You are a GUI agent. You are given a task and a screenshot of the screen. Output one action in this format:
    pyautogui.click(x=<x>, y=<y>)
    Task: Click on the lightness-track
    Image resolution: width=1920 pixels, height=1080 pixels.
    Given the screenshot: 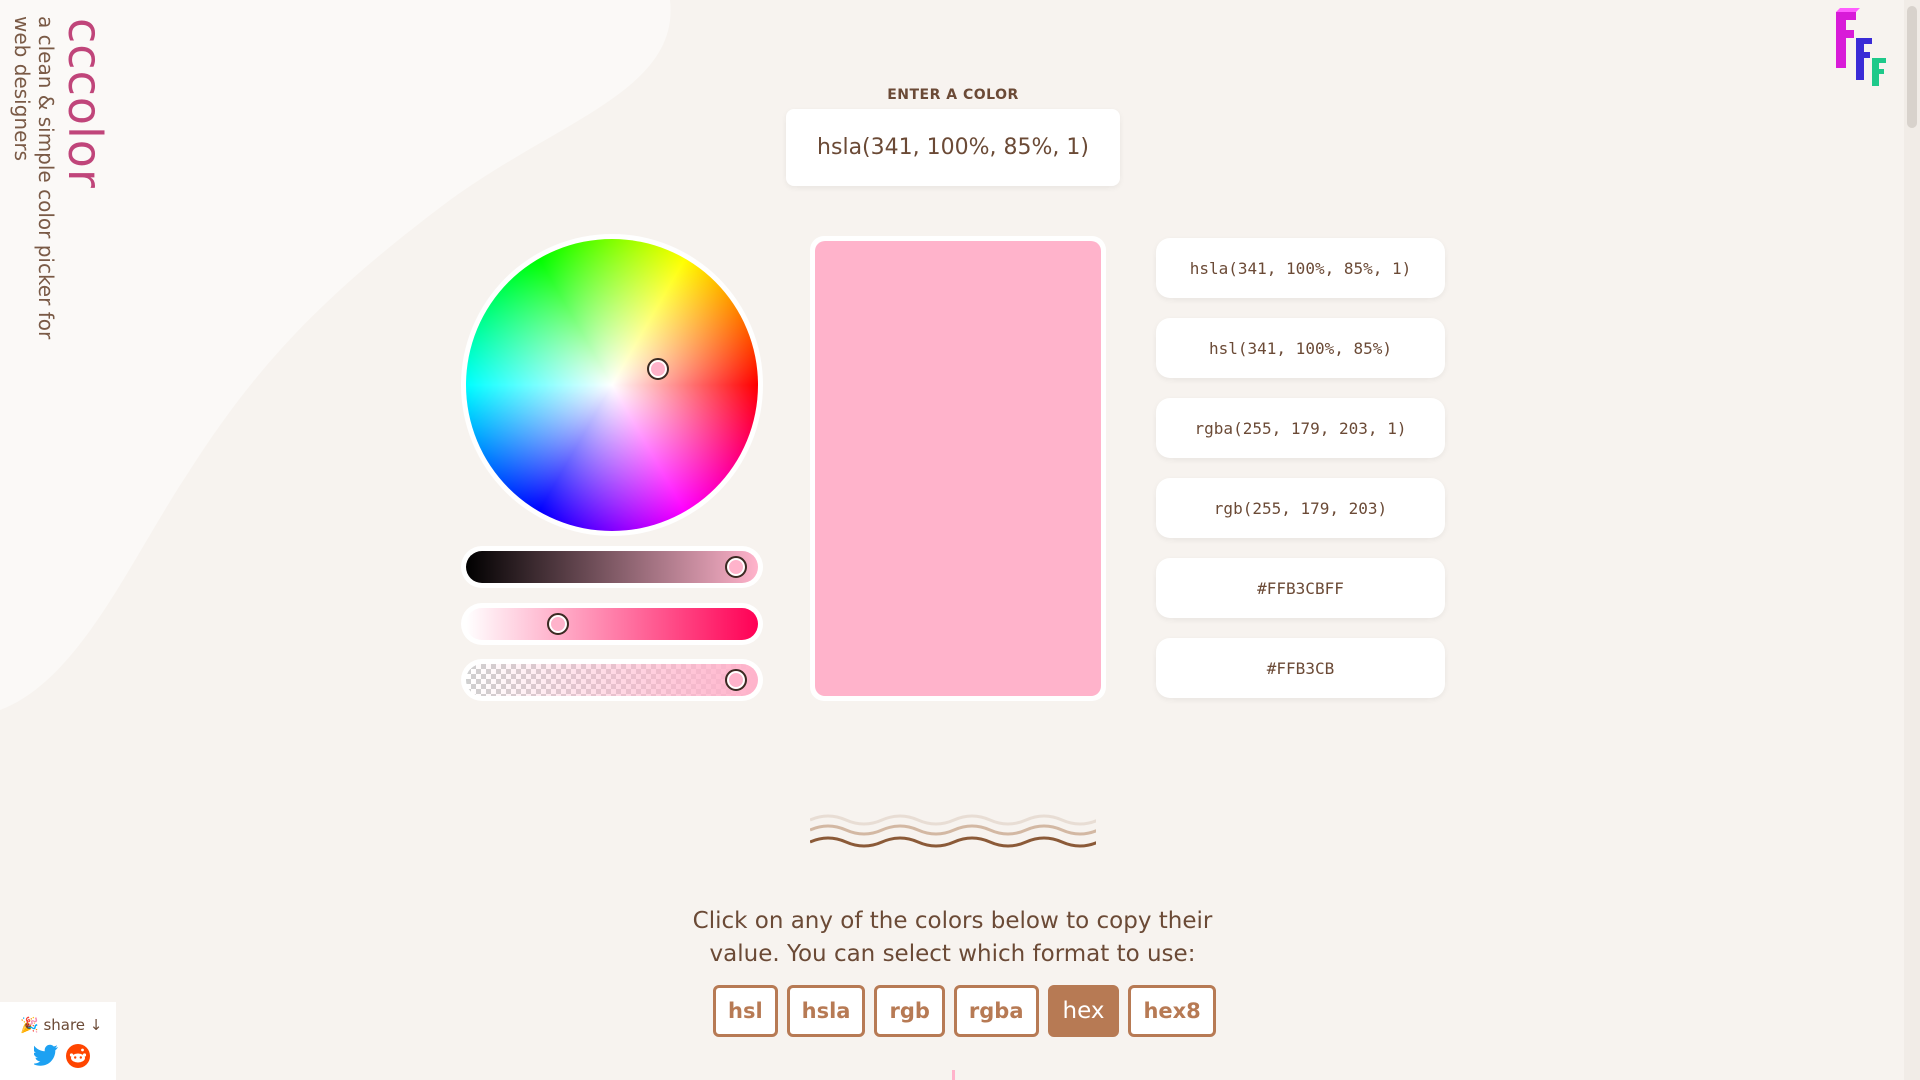 What is the action you would take?
    pyautogui.click(x=612, y=567)
    